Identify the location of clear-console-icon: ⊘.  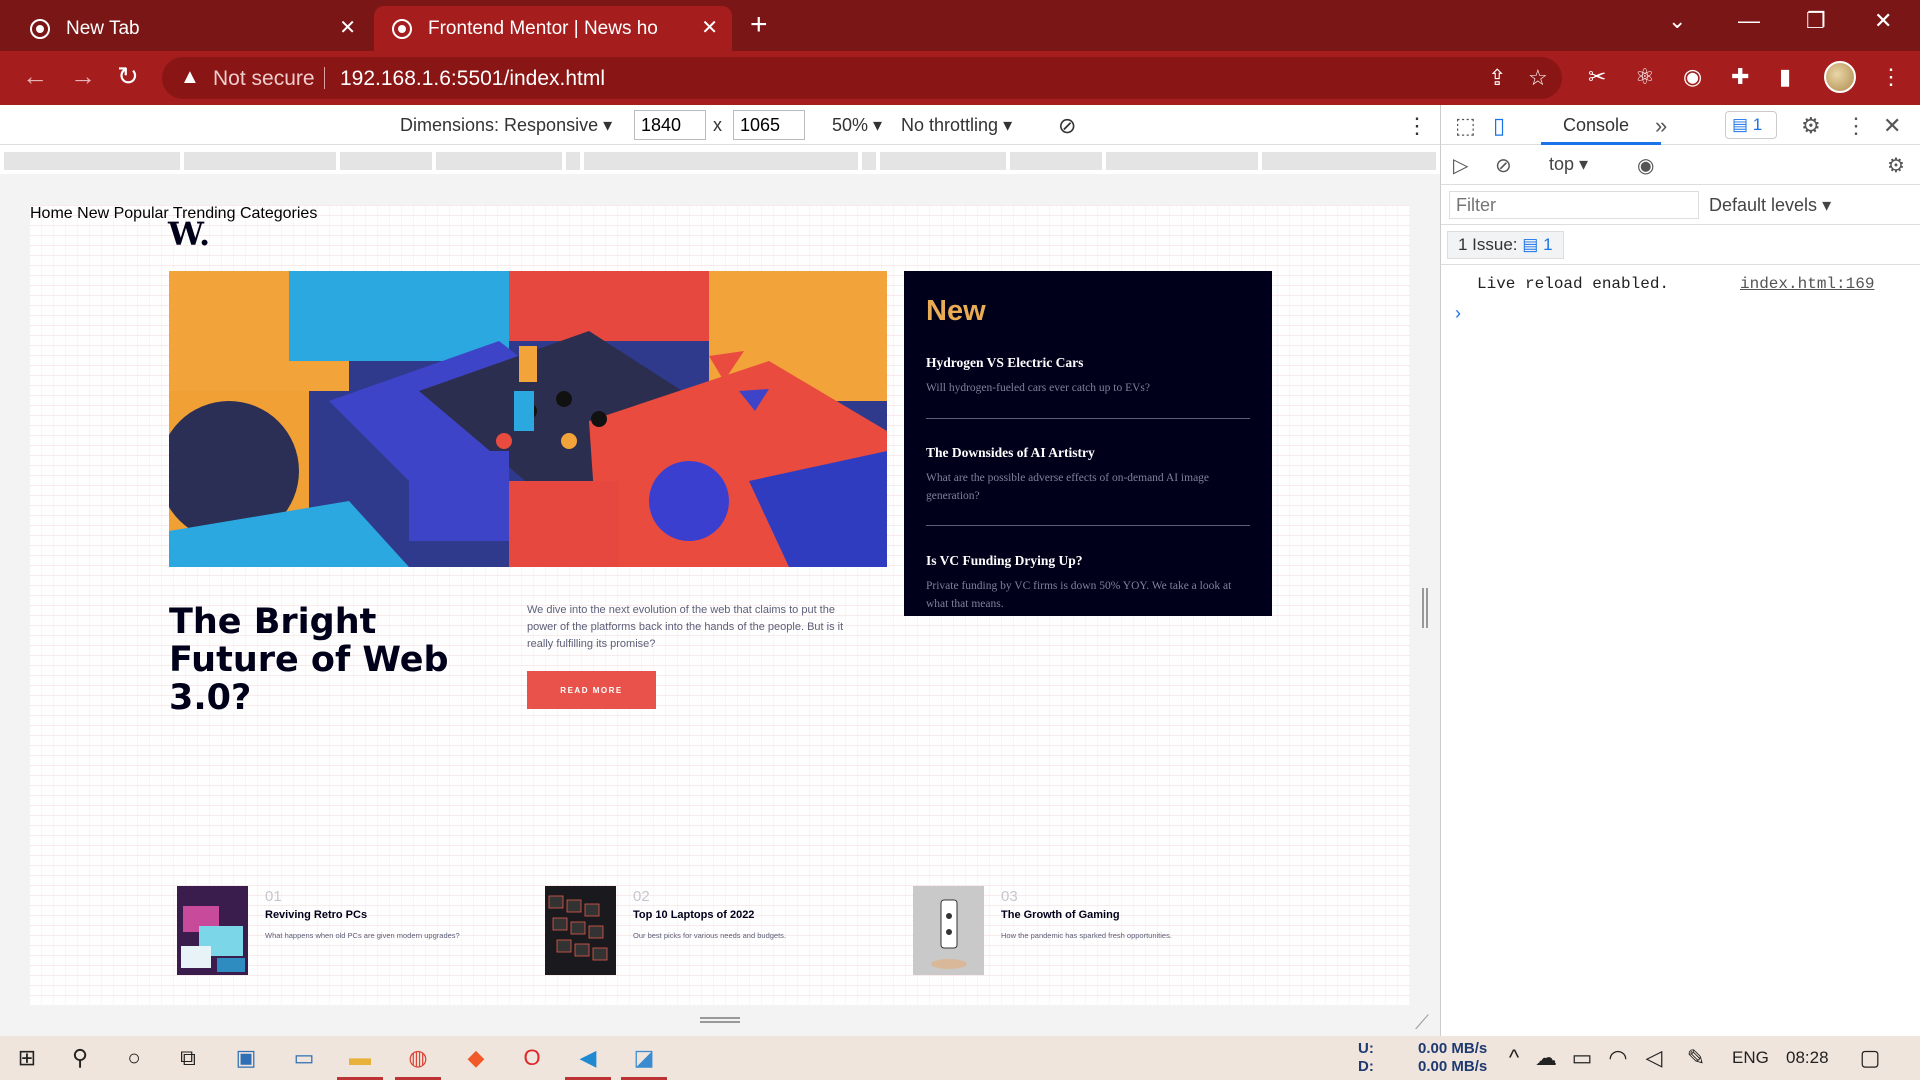
(1503, 165).